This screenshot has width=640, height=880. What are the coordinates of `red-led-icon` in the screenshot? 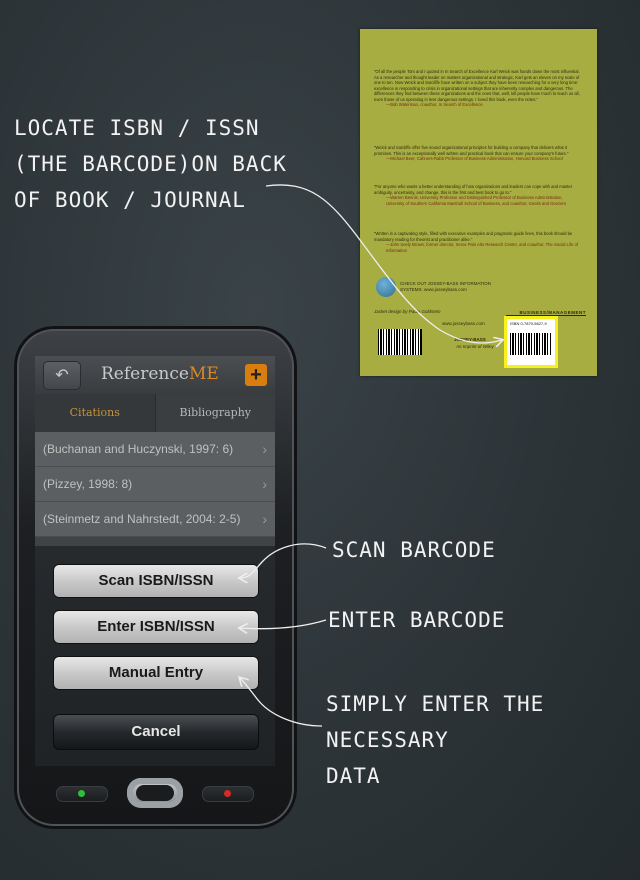 It's located at (227, 793).